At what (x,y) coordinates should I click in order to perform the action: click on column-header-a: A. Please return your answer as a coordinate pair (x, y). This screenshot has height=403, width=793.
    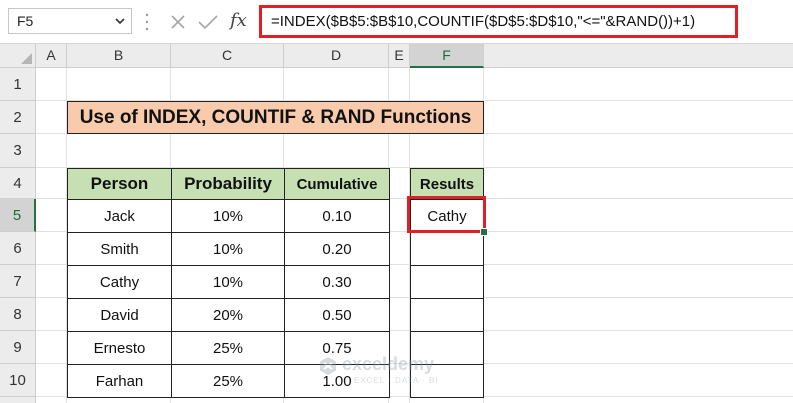
    Looking at the image, I should click on (51, 56).